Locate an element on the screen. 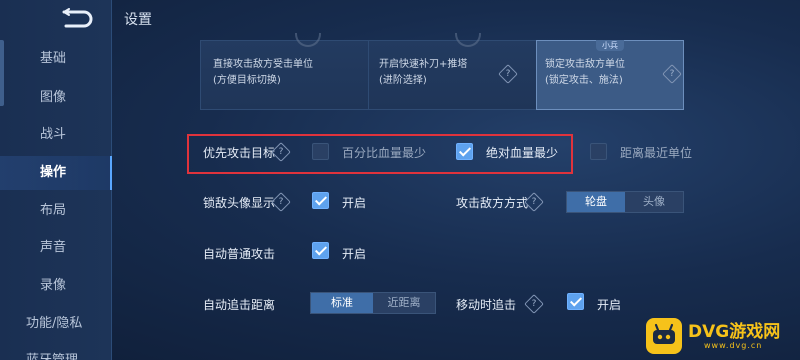  auto-chase-label: 自动追击距离 is located at coordinates (239, 305).